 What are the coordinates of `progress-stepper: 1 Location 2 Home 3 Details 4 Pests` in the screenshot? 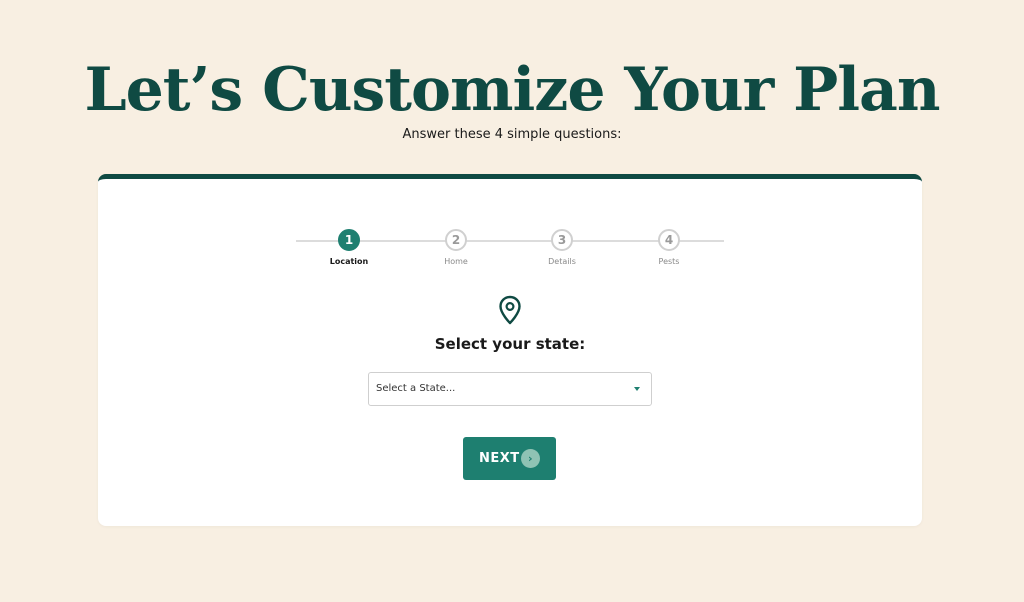 It's located at (510, 252).